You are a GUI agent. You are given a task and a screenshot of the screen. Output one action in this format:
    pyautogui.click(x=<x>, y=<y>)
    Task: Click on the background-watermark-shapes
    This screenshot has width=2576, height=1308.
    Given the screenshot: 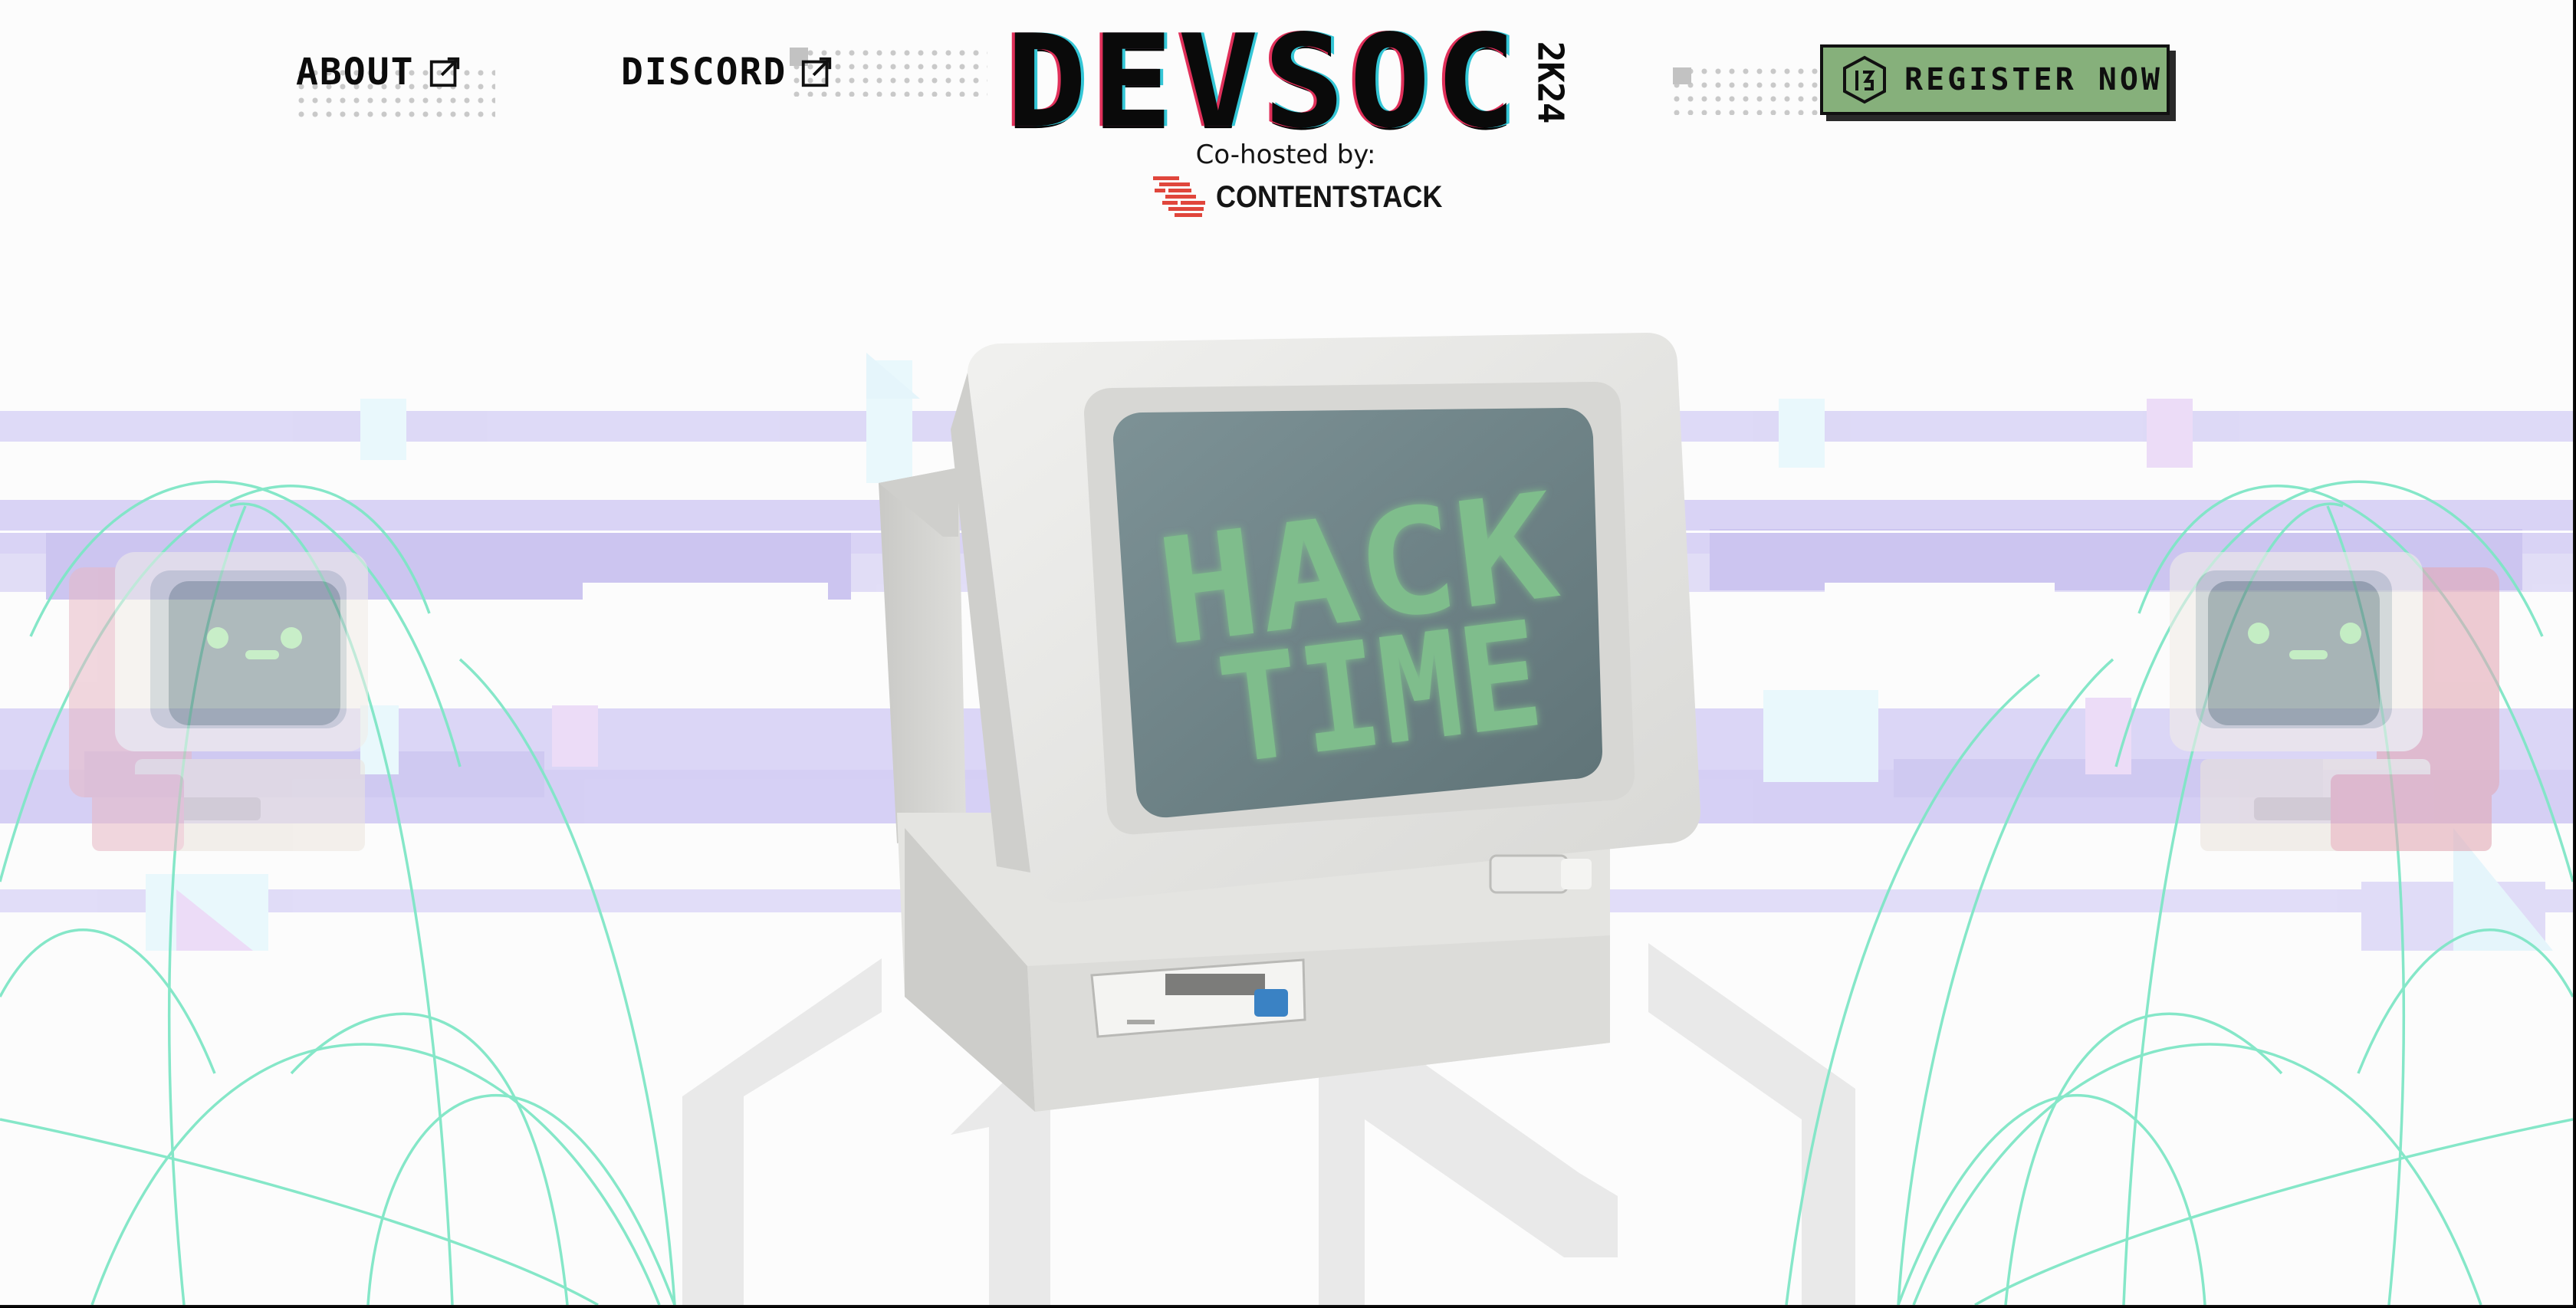 What is the action you would take?
    pyautogui.click(x=1268, y=1124)
    